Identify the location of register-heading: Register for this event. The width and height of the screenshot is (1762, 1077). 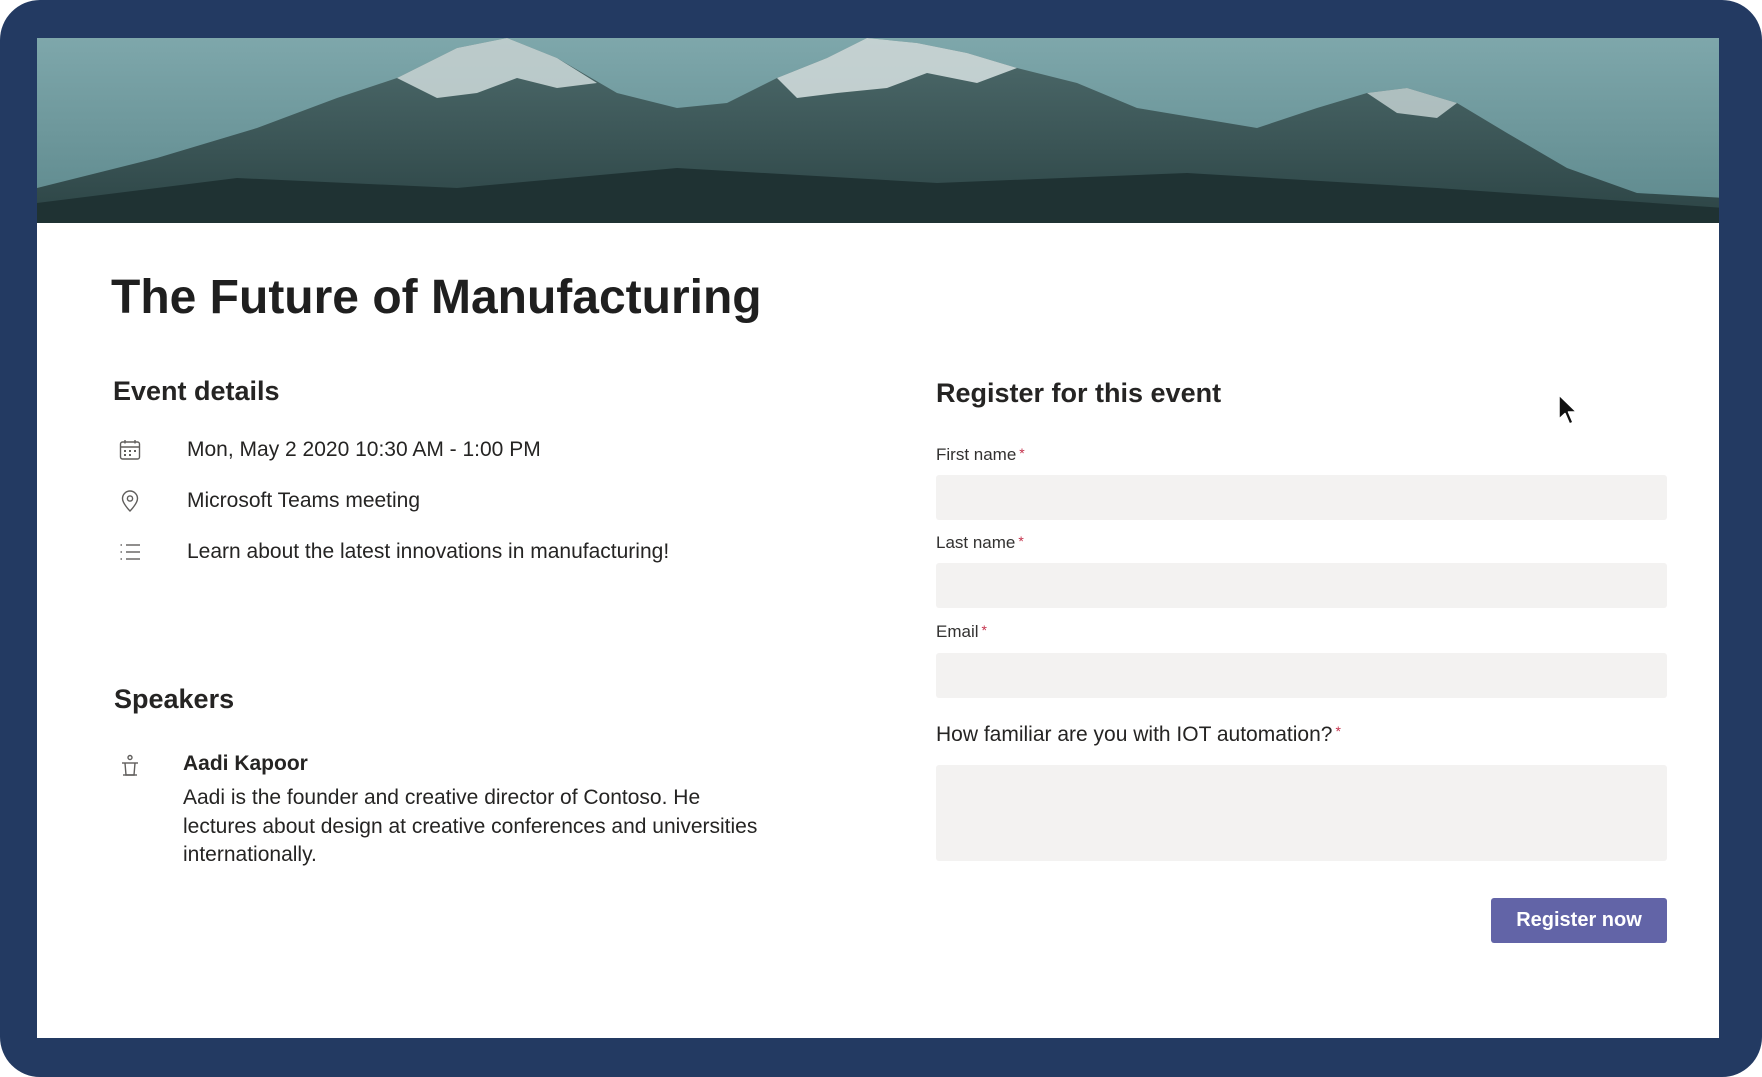
(1079, 393).